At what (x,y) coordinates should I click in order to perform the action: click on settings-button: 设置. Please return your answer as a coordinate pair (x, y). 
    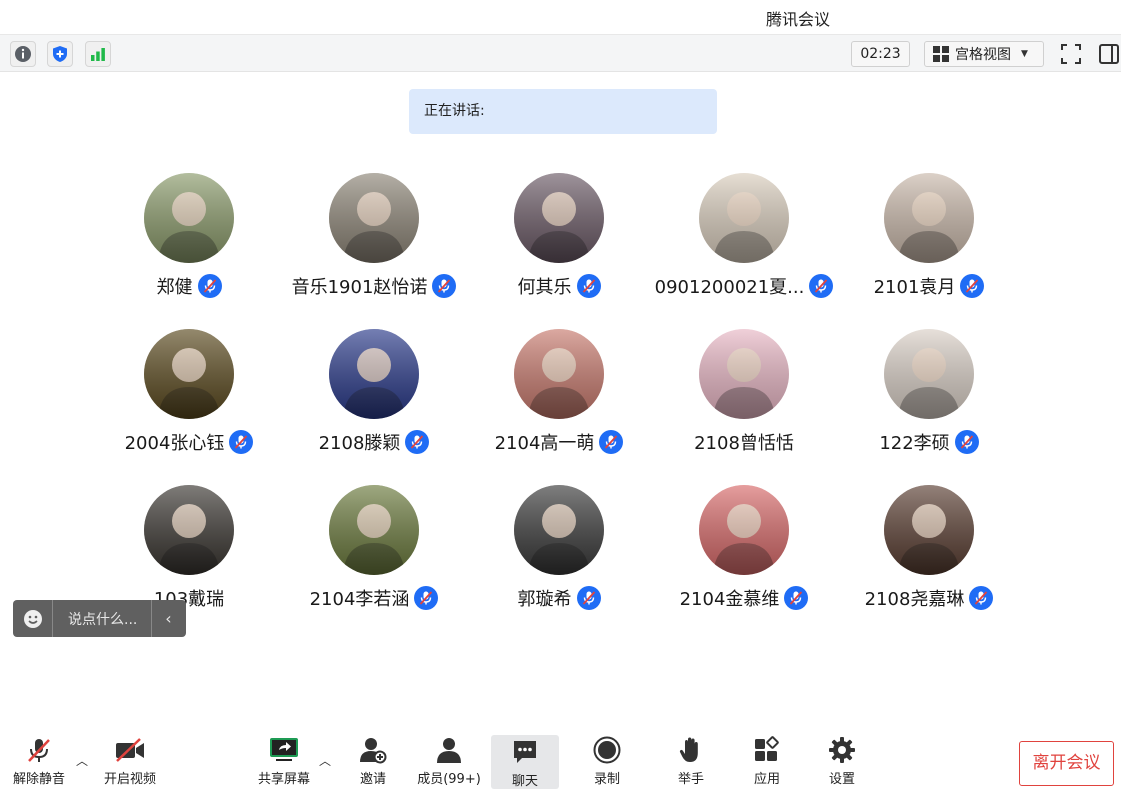
    Looking at the image, I should click on (842, 761).